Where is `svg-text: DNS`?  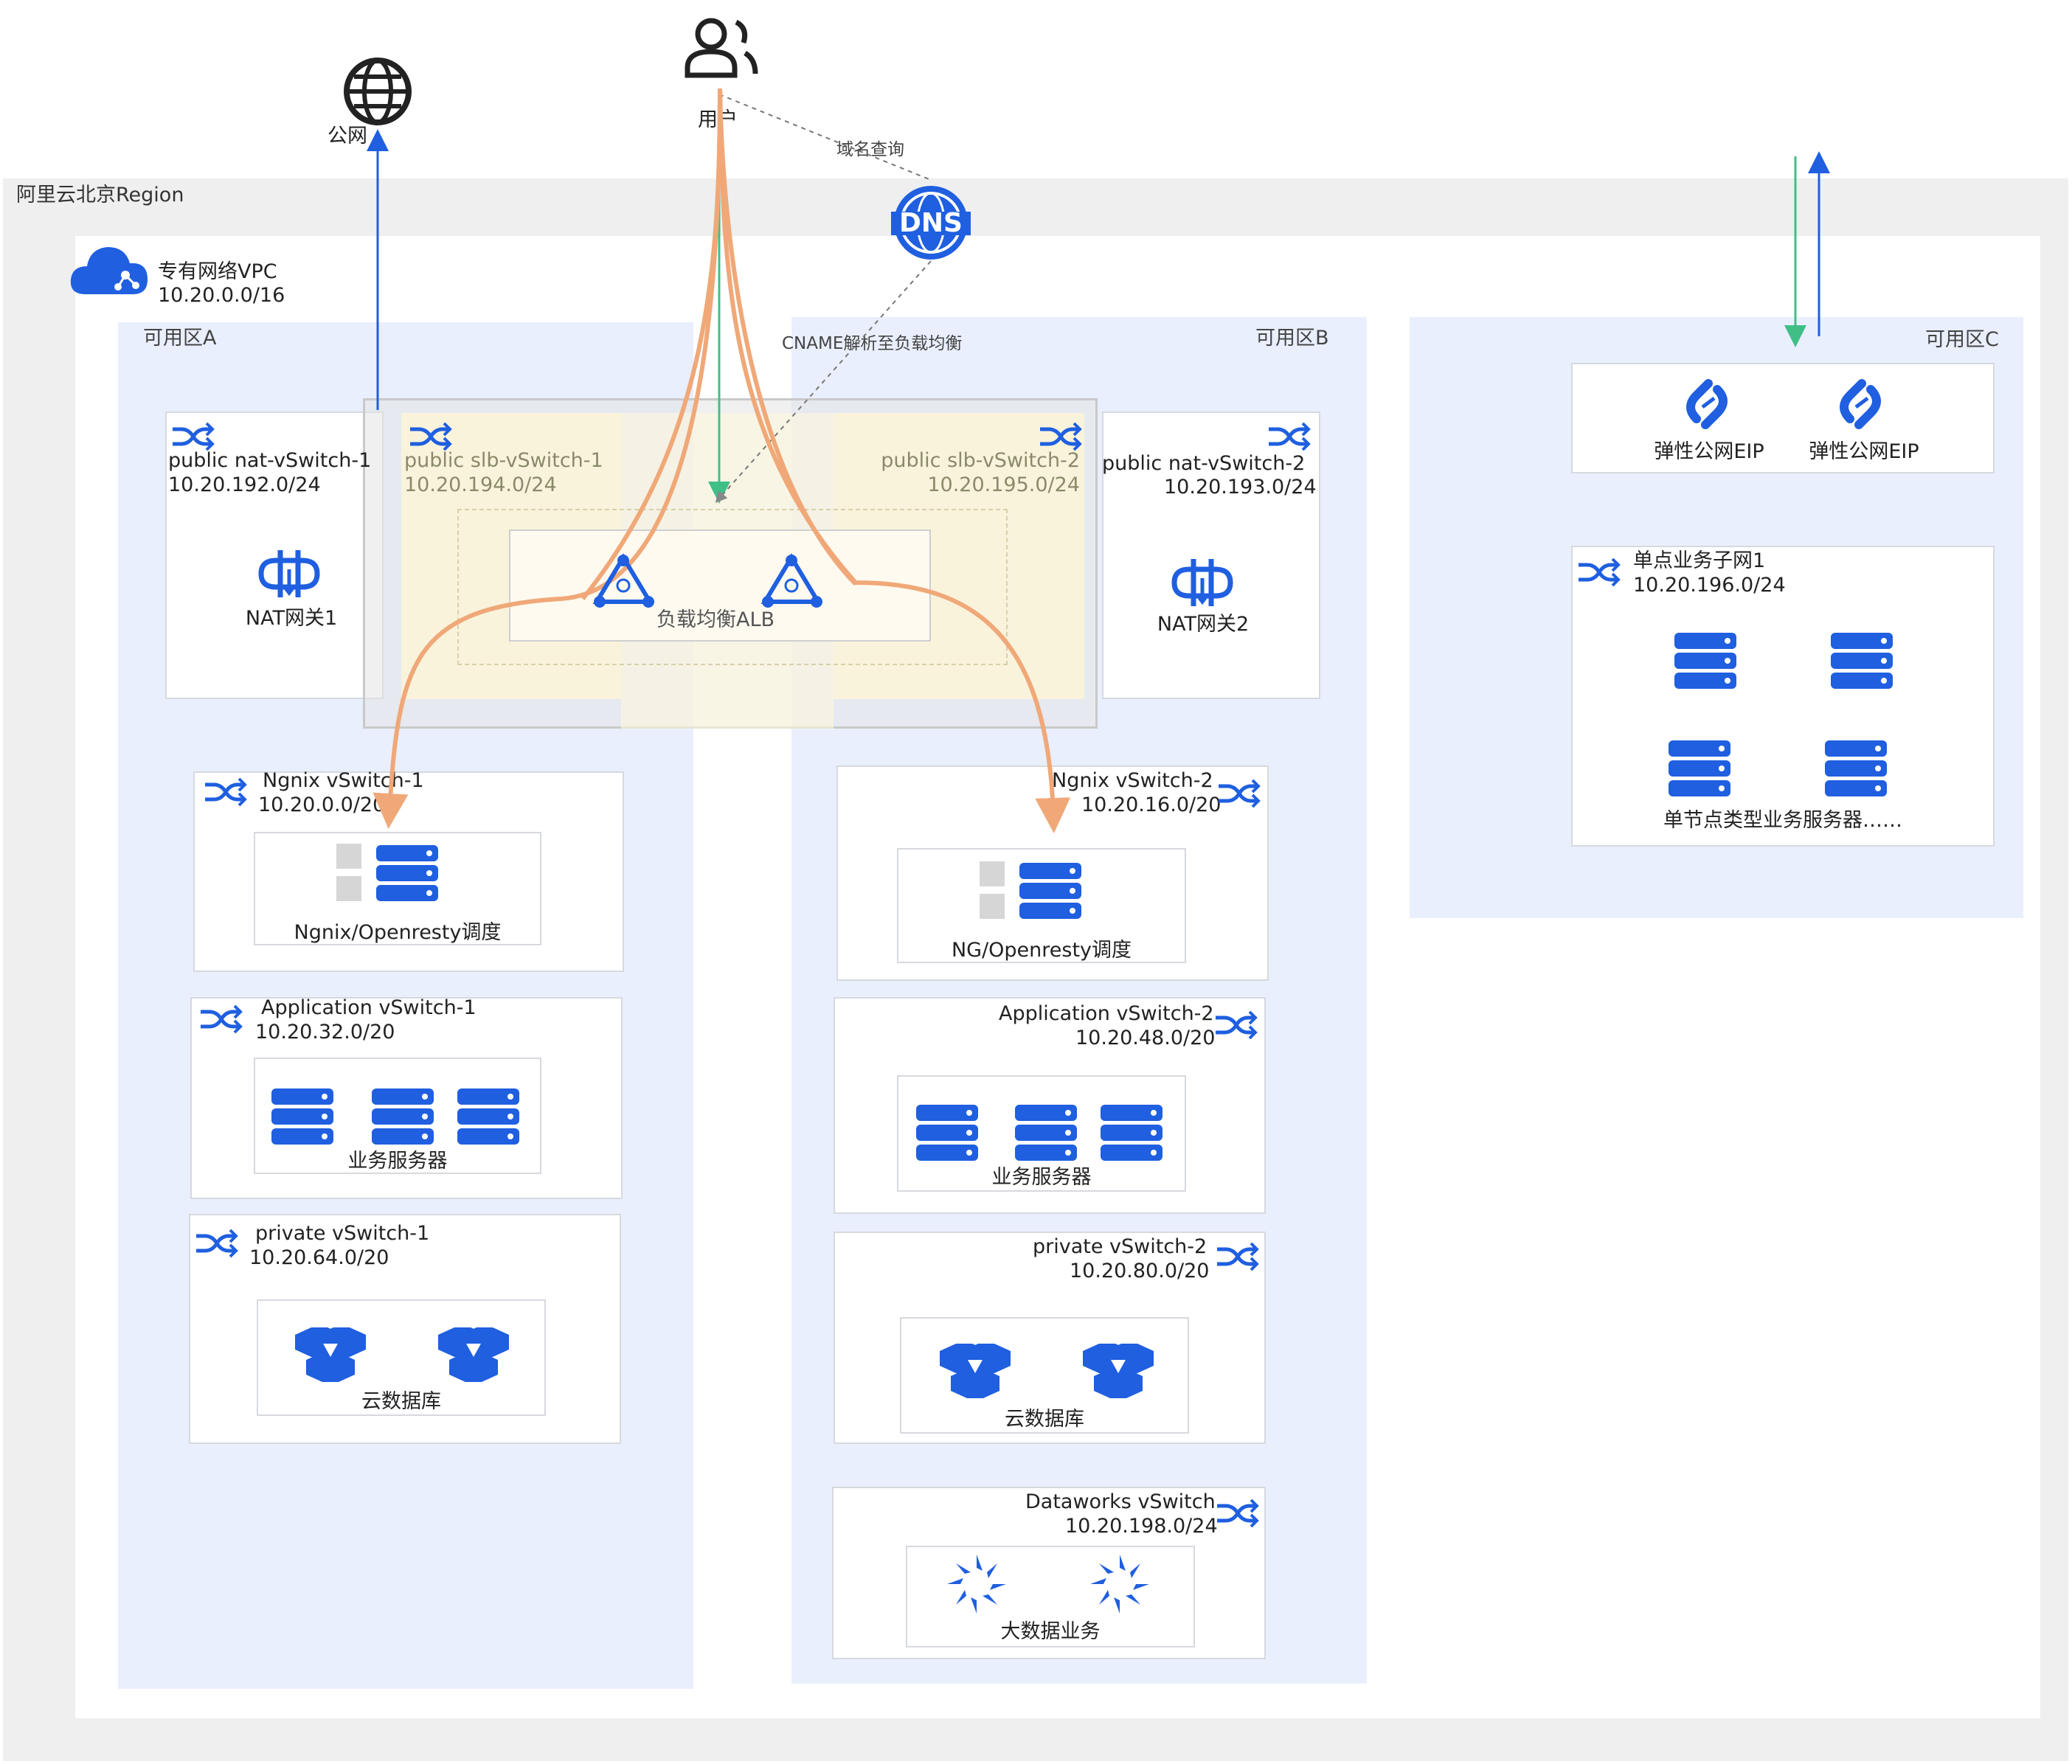
svg-text: DNS is located at coordinates (931, 223).